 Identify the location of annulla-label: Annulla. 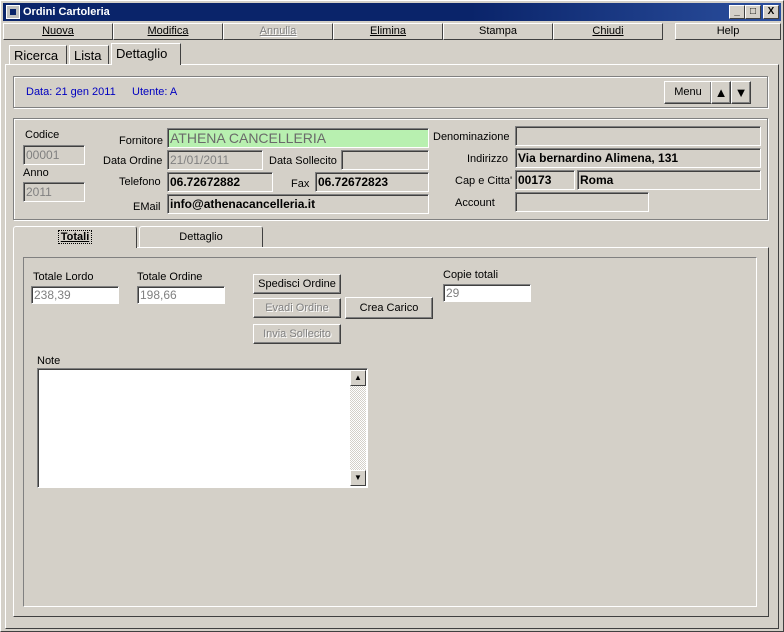
(278, 31).